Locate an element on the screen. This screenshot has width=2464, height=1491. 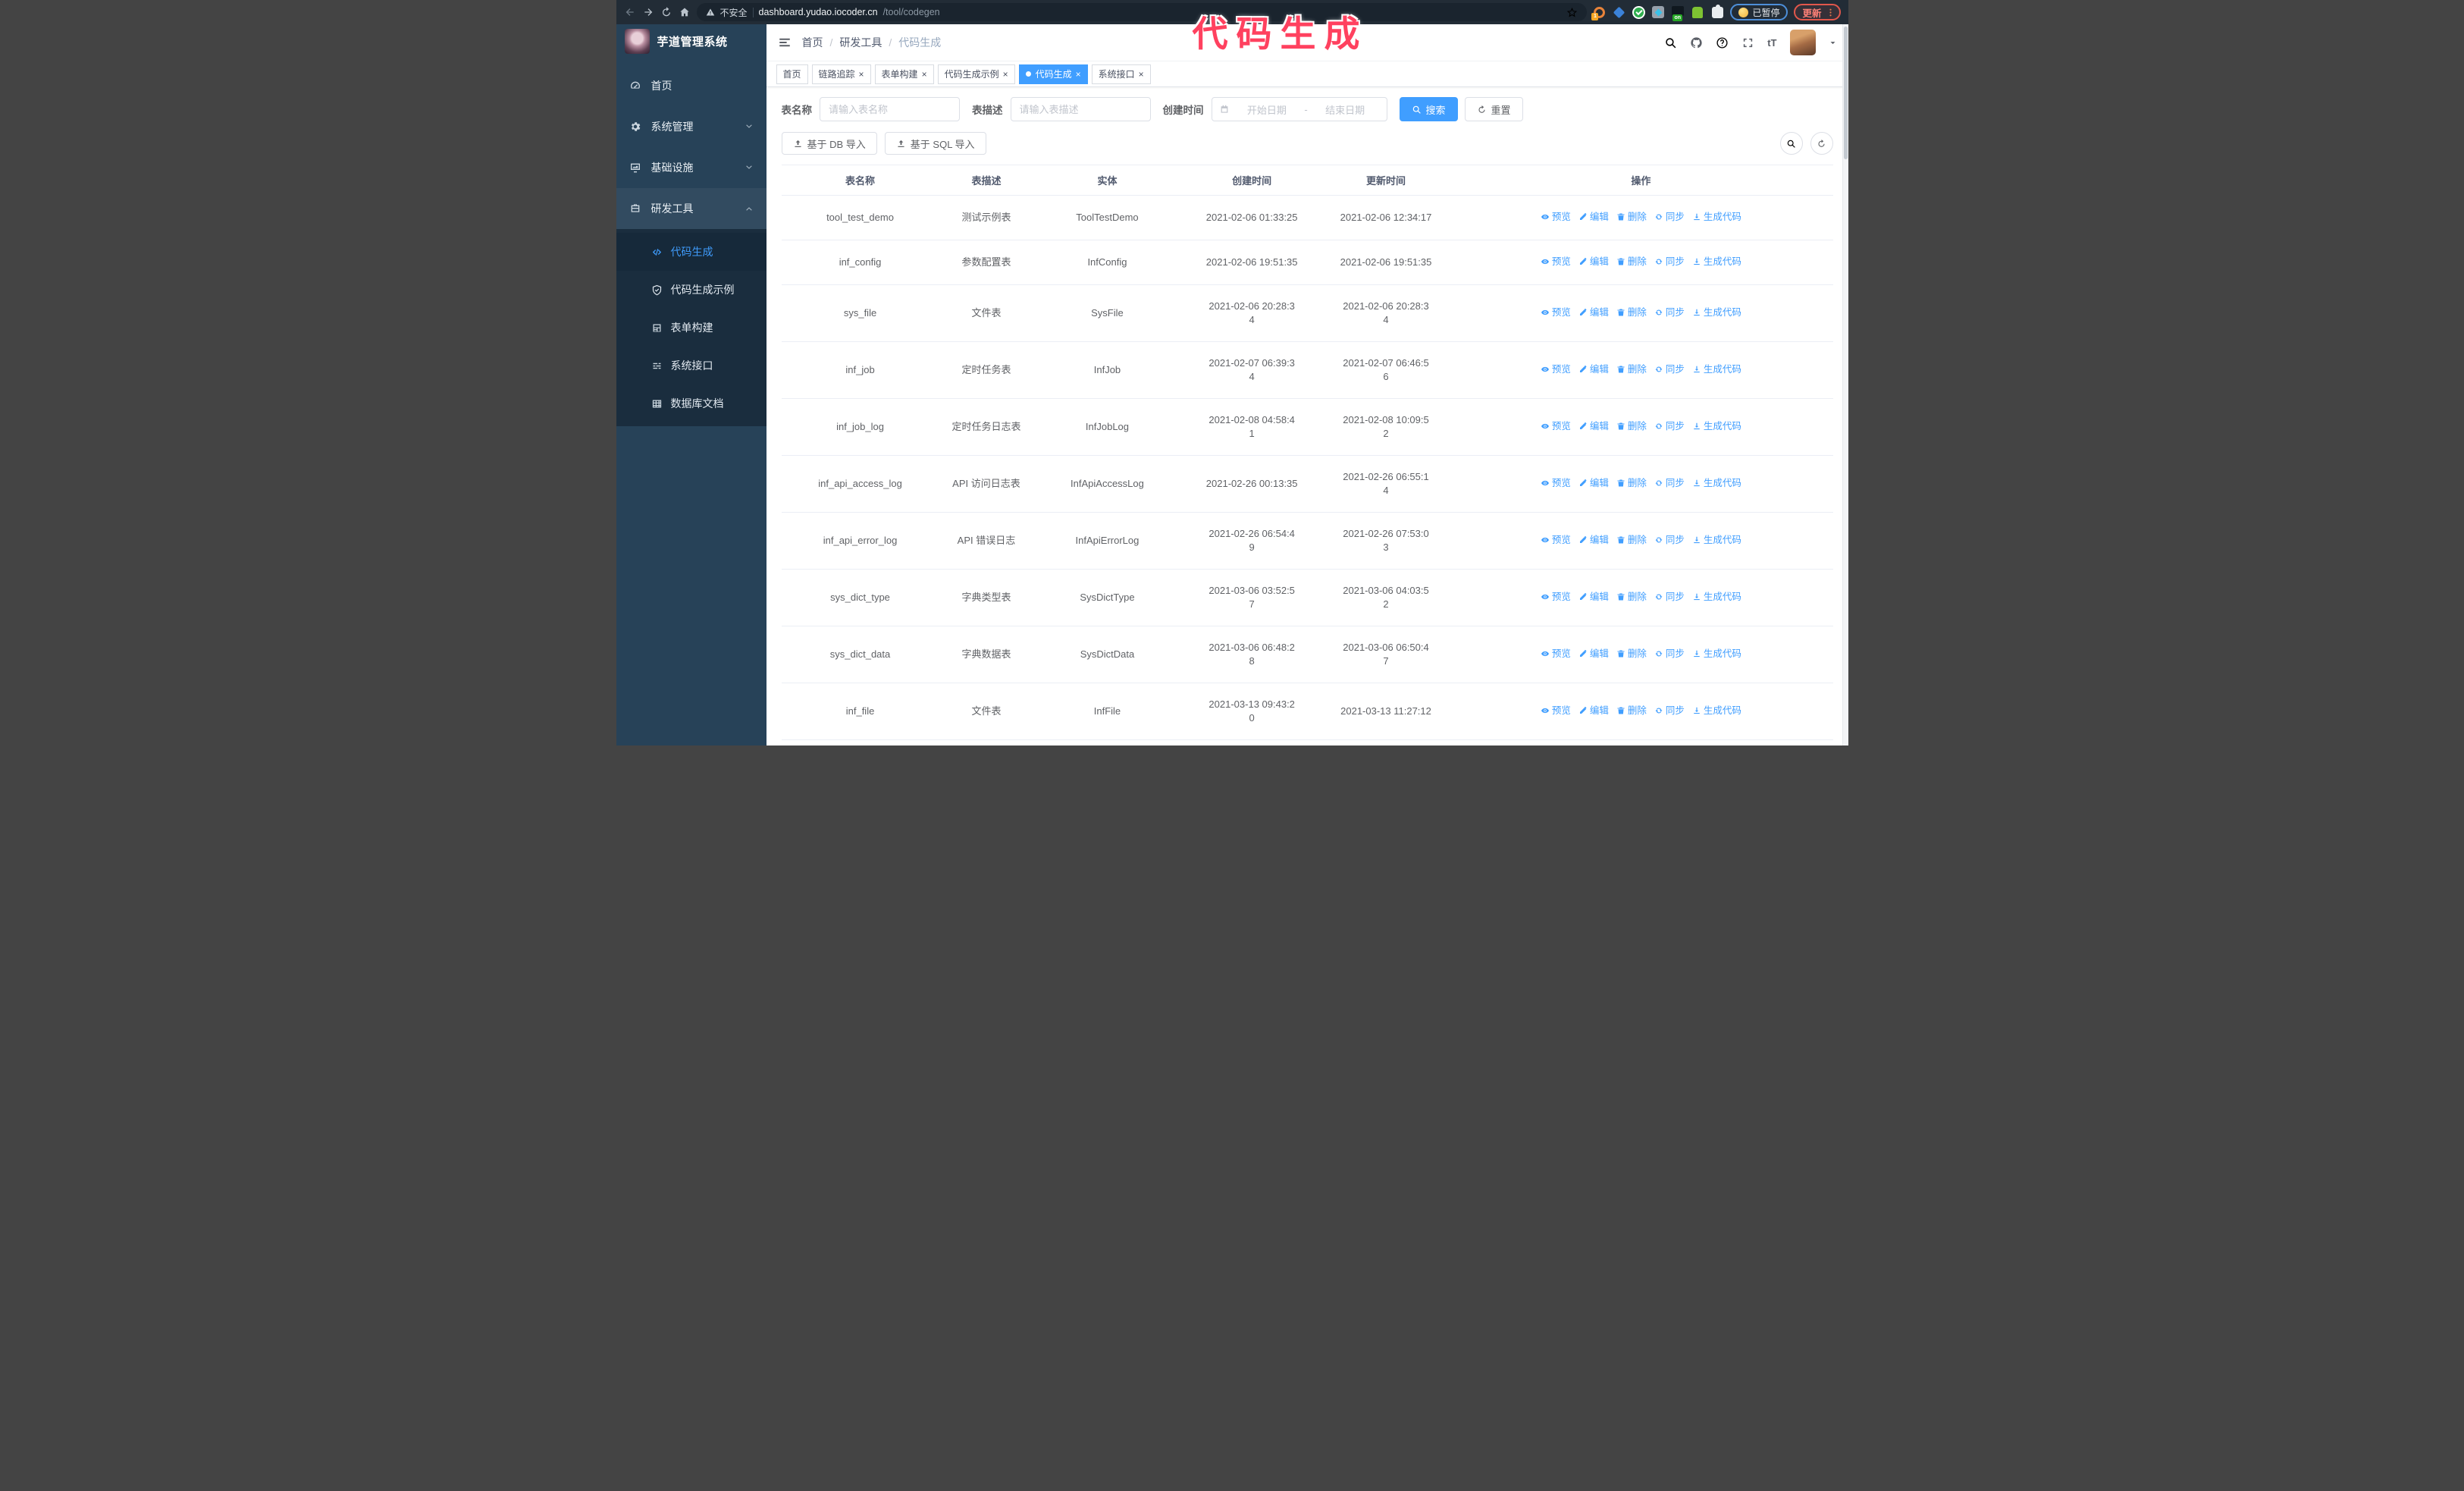
tab-home: 首页 is located at coordinates (792, 74).